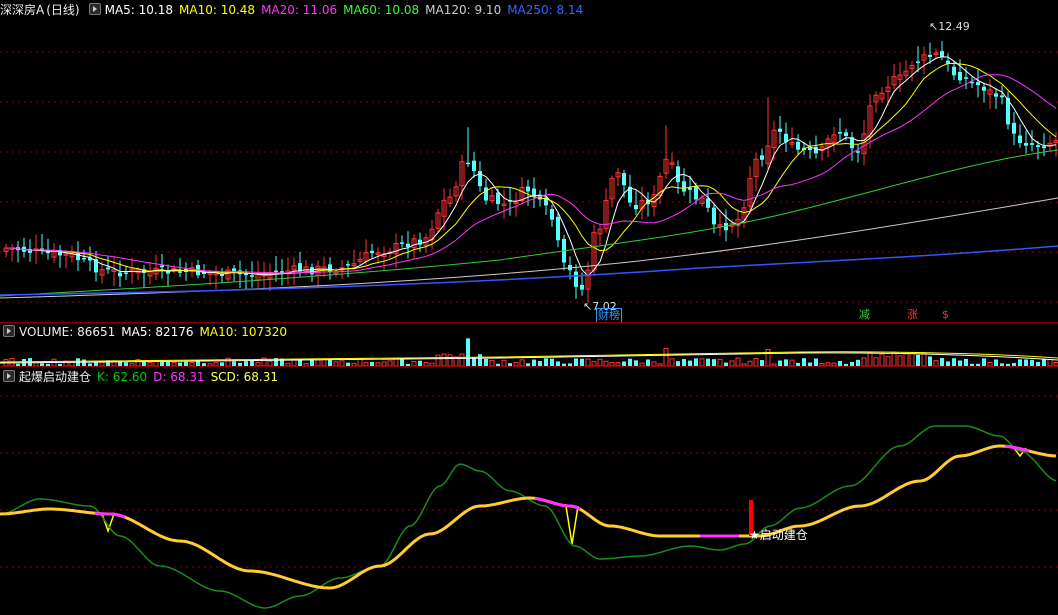  What do you see at coordinates (55, 377) in the screenshot?
I see `indicator-name: 起爆启动建仓` at bounding box center [55, 377].